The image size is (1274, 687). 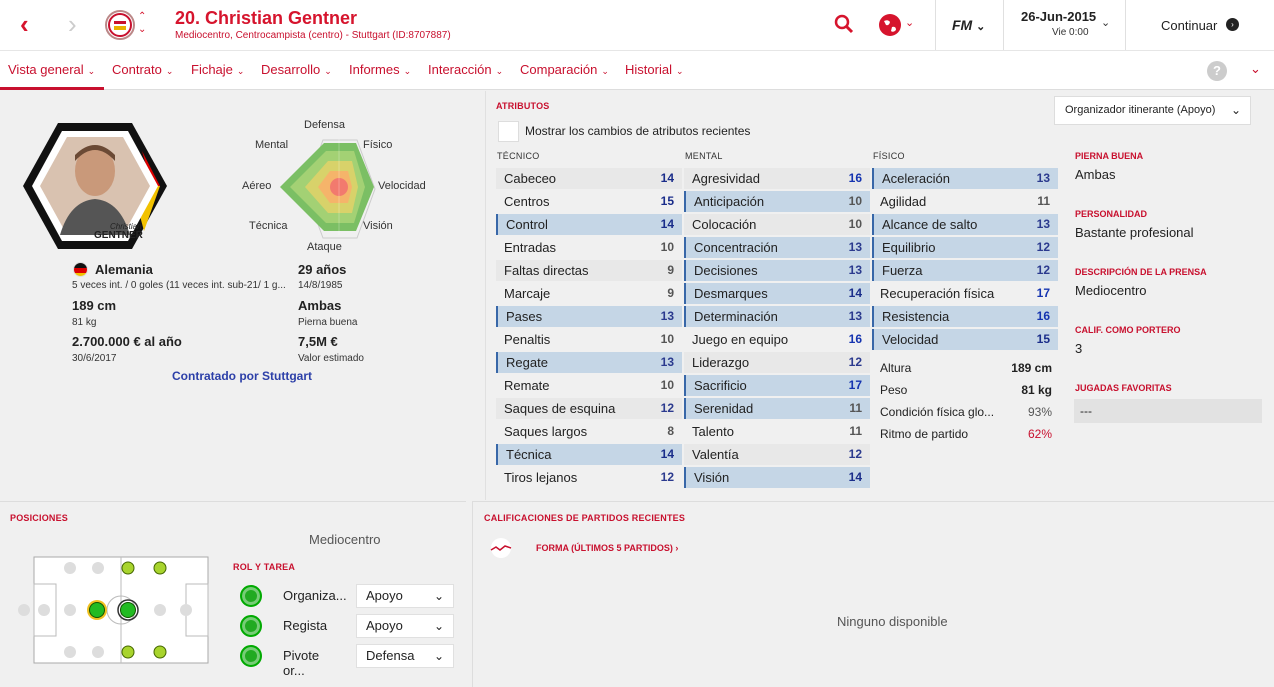 What do you see at coordinates (589, 247) in the screenshot?
I see `attribute-row-technical: Entradas 10` at bounding box center [589, 247].